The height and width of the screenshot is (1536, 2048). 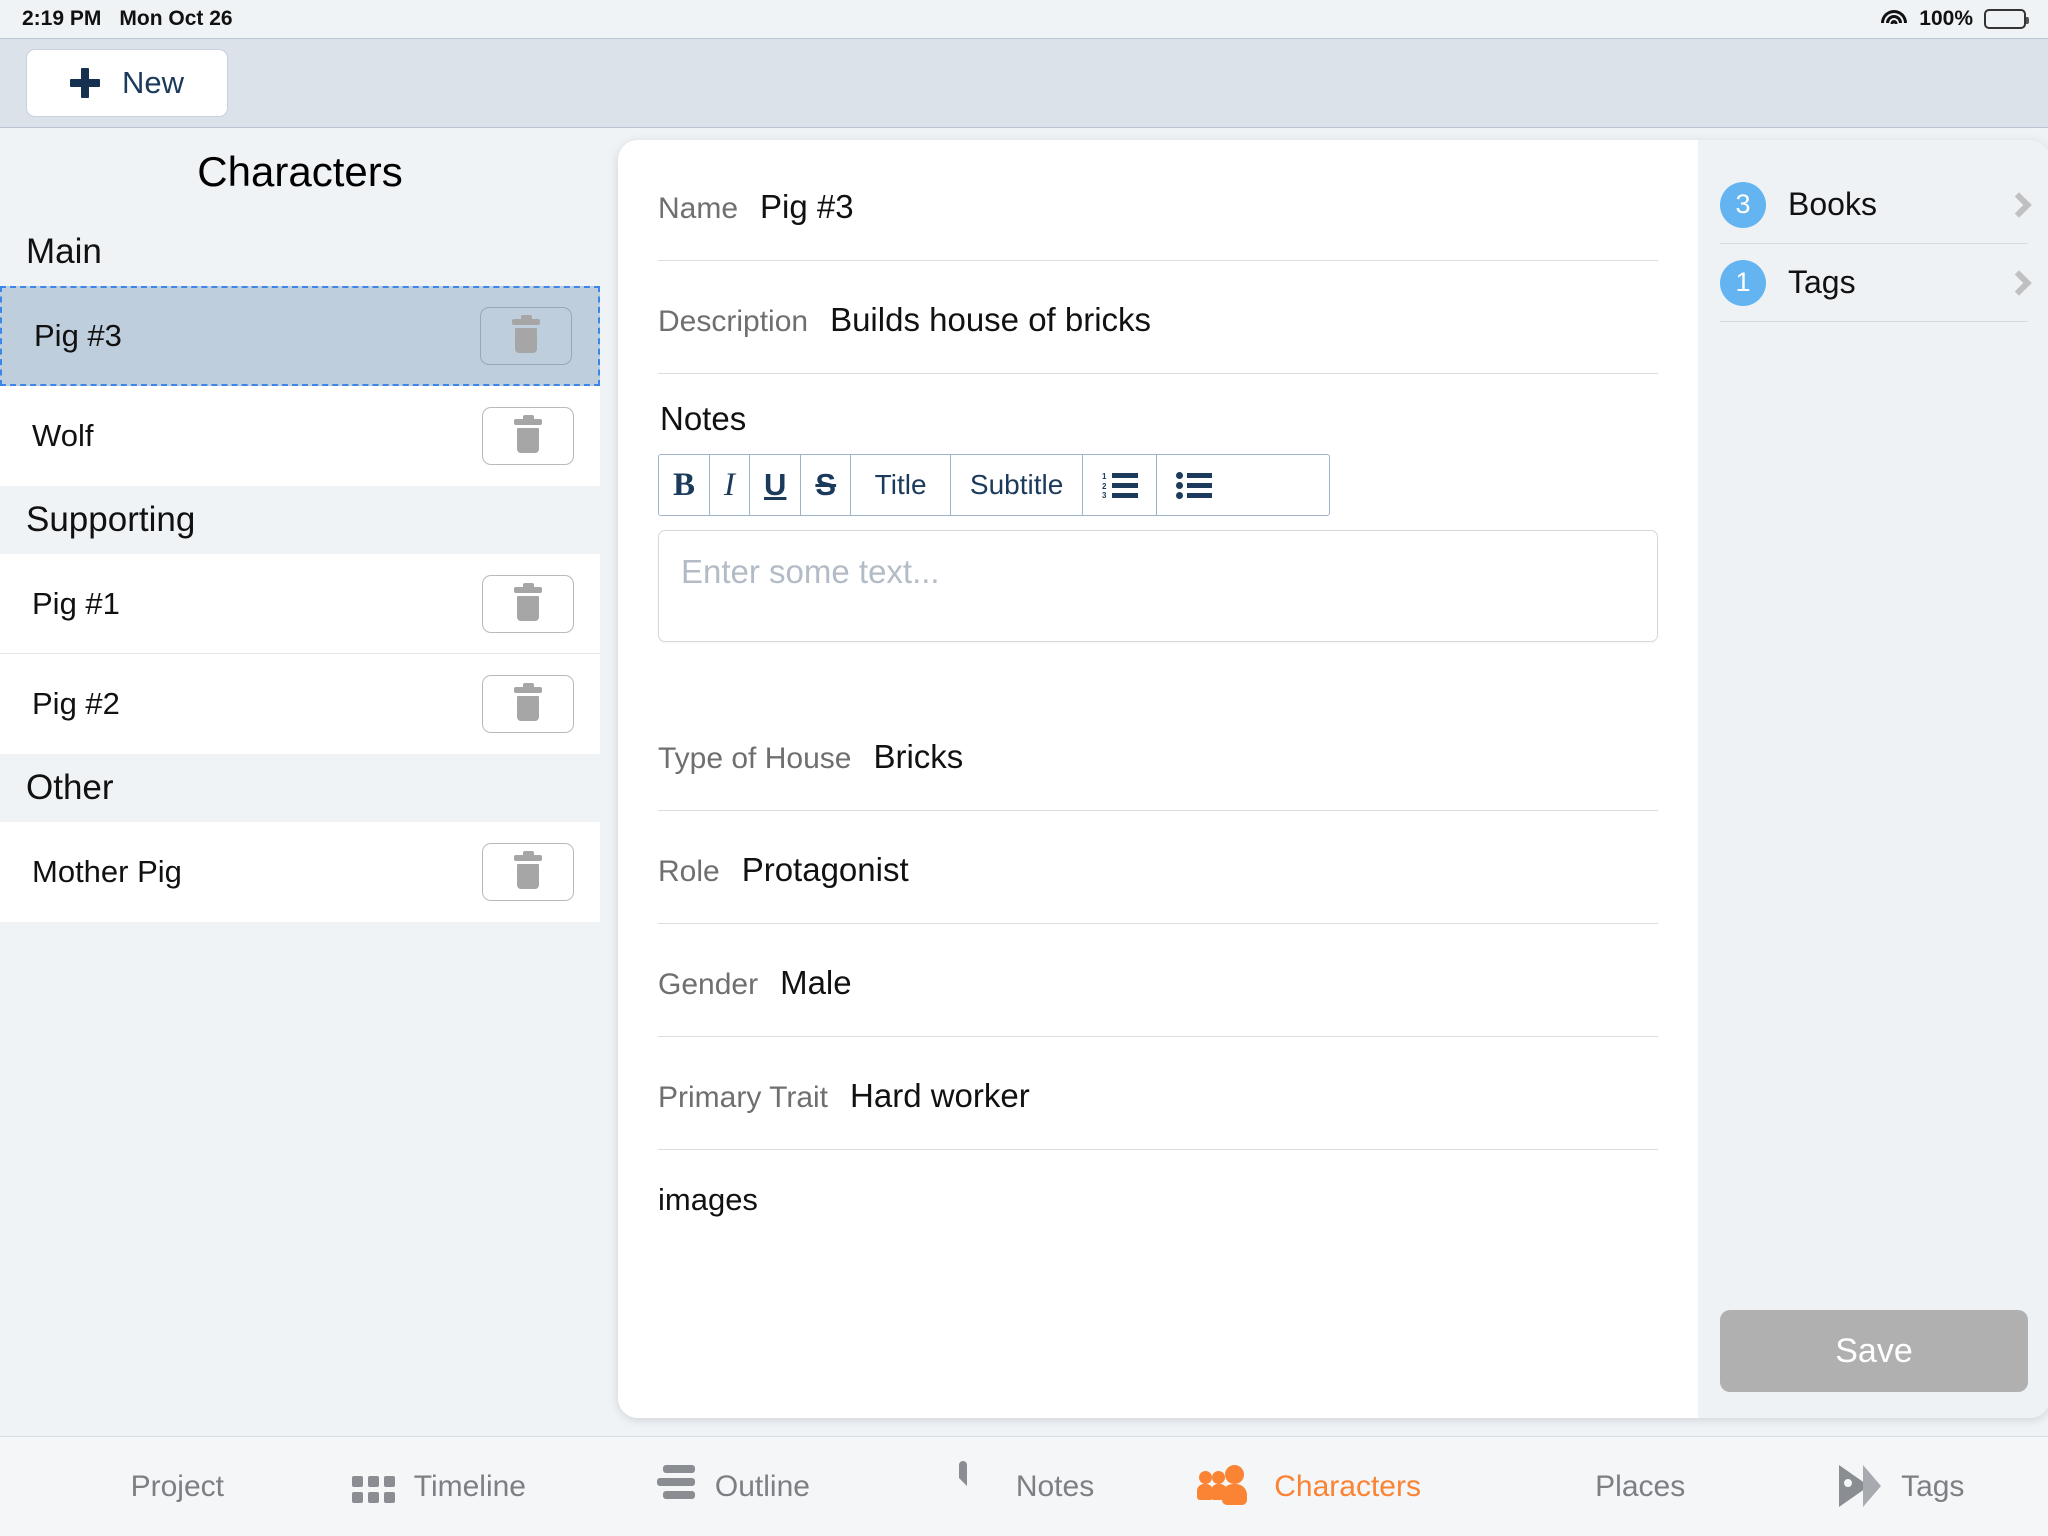 I want to click on tab-outline-label: Outline, so click(x=762, y=1486).